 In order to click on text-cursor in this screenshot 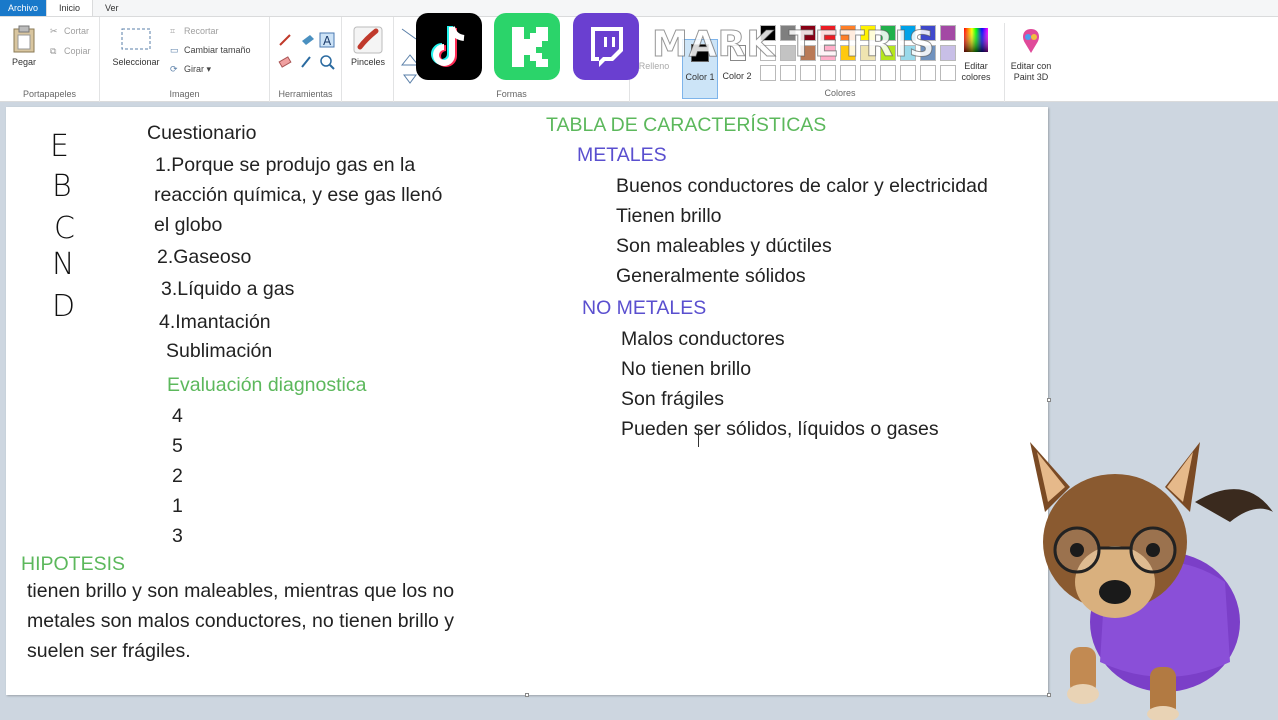, I will do `click(698, 438)`.